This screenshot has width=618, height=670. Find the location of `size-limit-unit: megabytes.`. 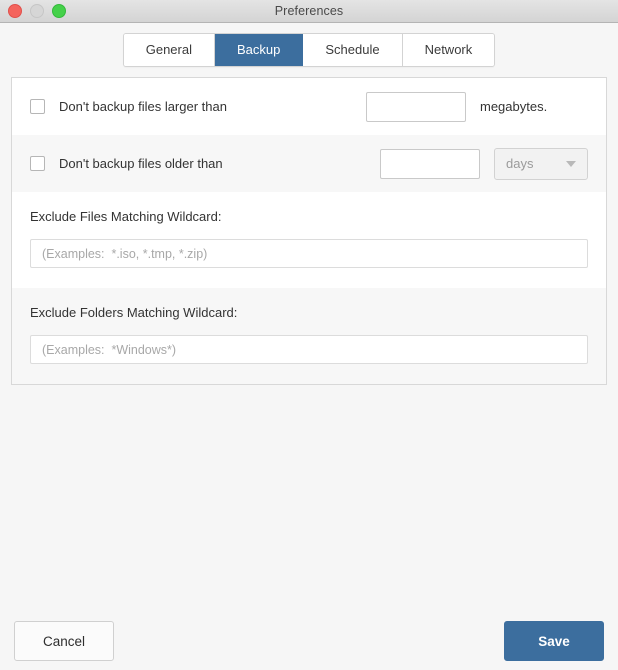

size-limit-unit: megabytes. is located at coordinates (514, 106).